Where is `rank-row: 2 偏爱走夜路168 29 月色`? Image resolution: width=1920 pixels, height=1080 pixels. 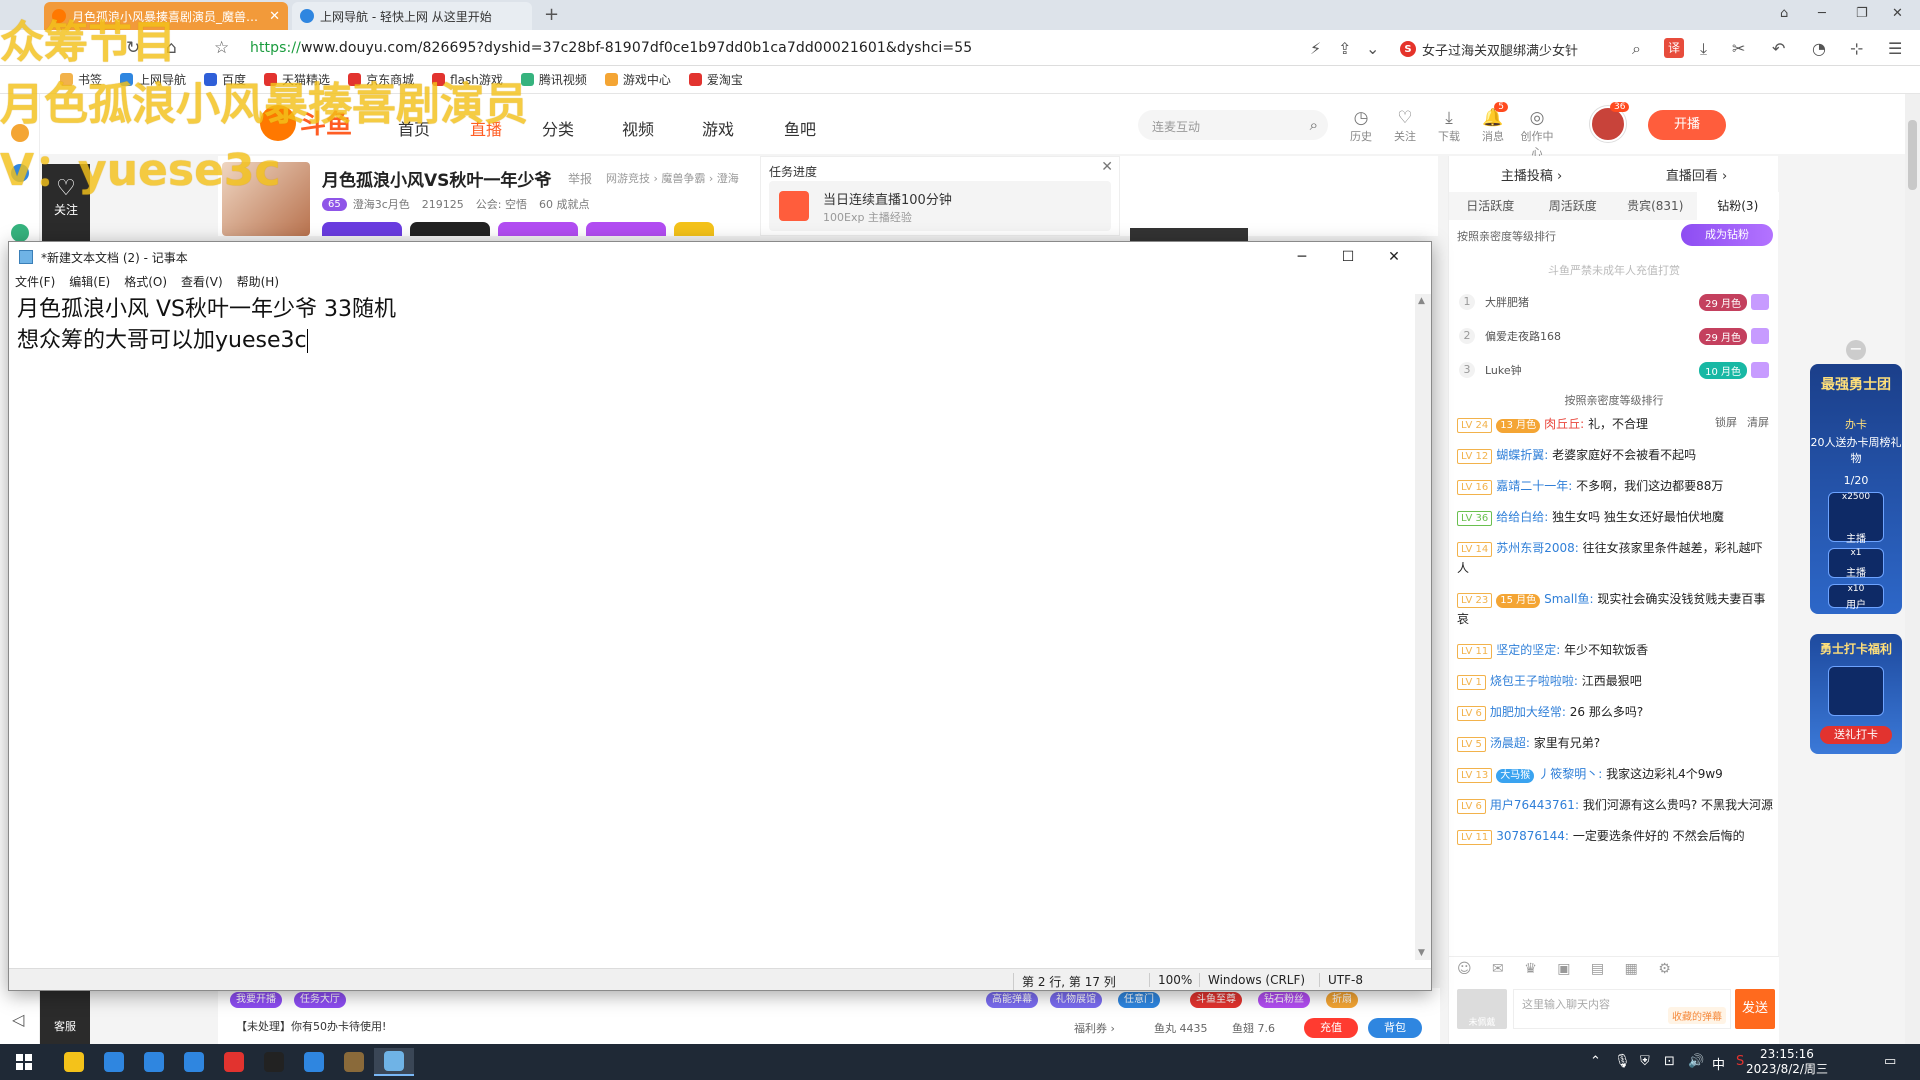 rank-row: 2 偏爱走夜路168 29 月色 is located at coordinates (1614, 336).